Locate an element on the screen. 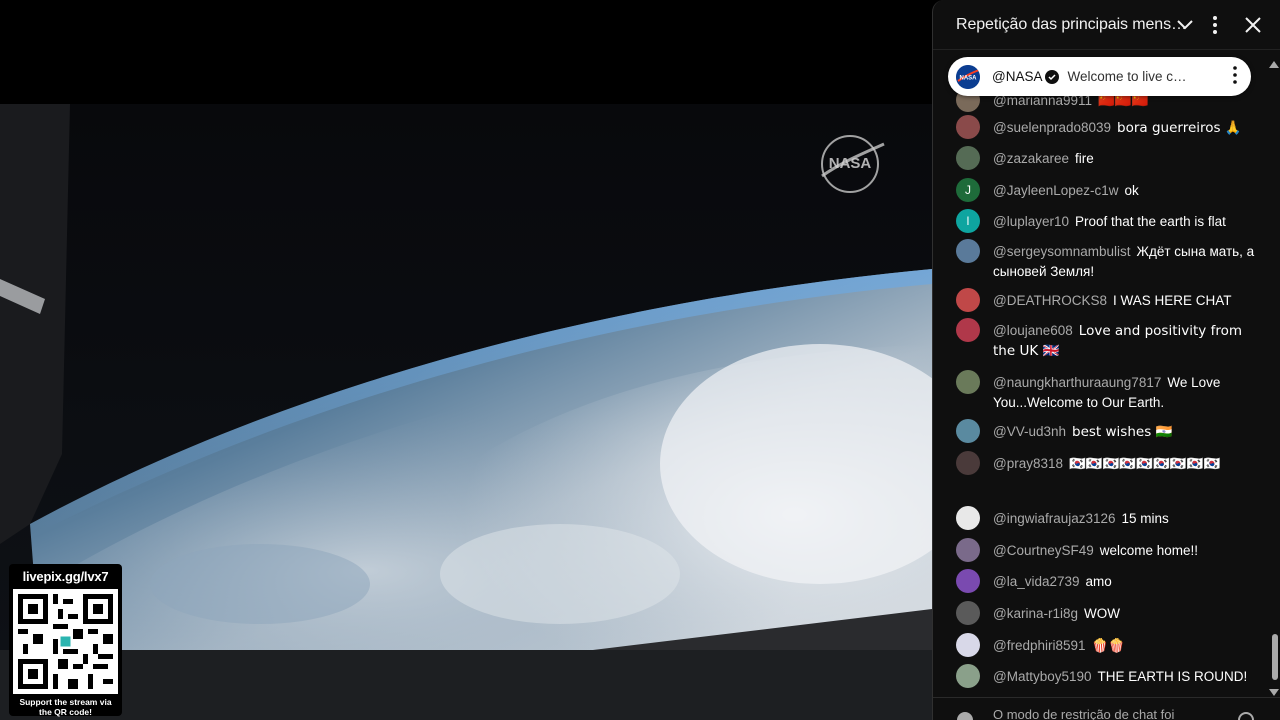  nasa-watermark-logo: NASA is located at coordinates (852, 163).